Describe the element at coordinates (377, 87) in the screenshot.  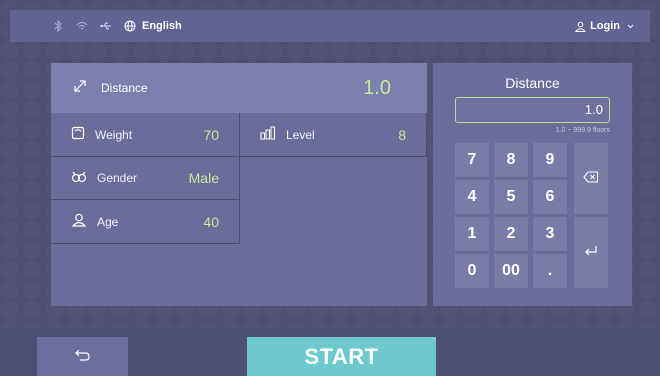
I see `distance-value: 1.0` at that location.